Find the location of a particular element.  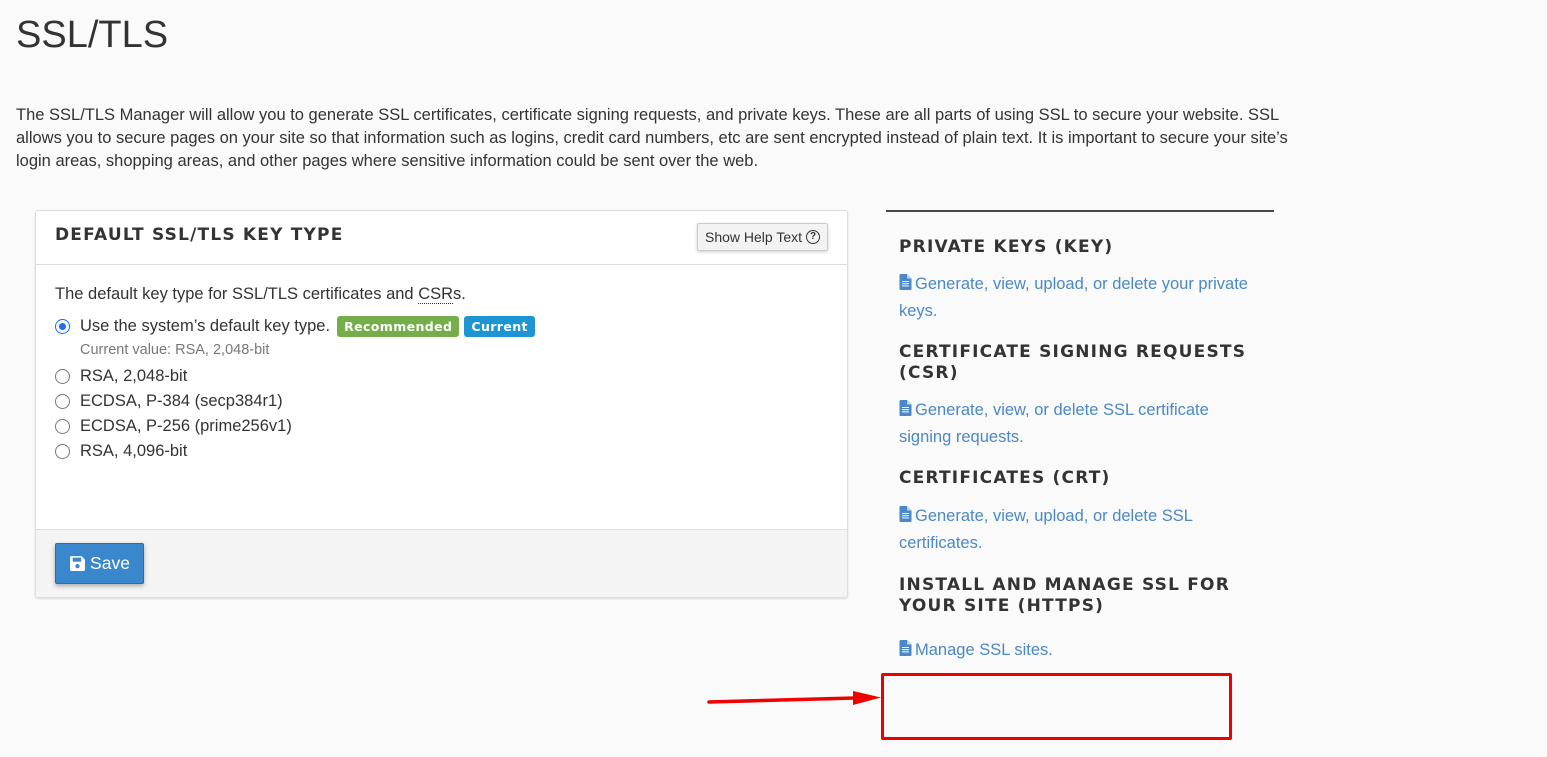

show-help-text-label: Show Help Text is located at coordinates (753, 237).